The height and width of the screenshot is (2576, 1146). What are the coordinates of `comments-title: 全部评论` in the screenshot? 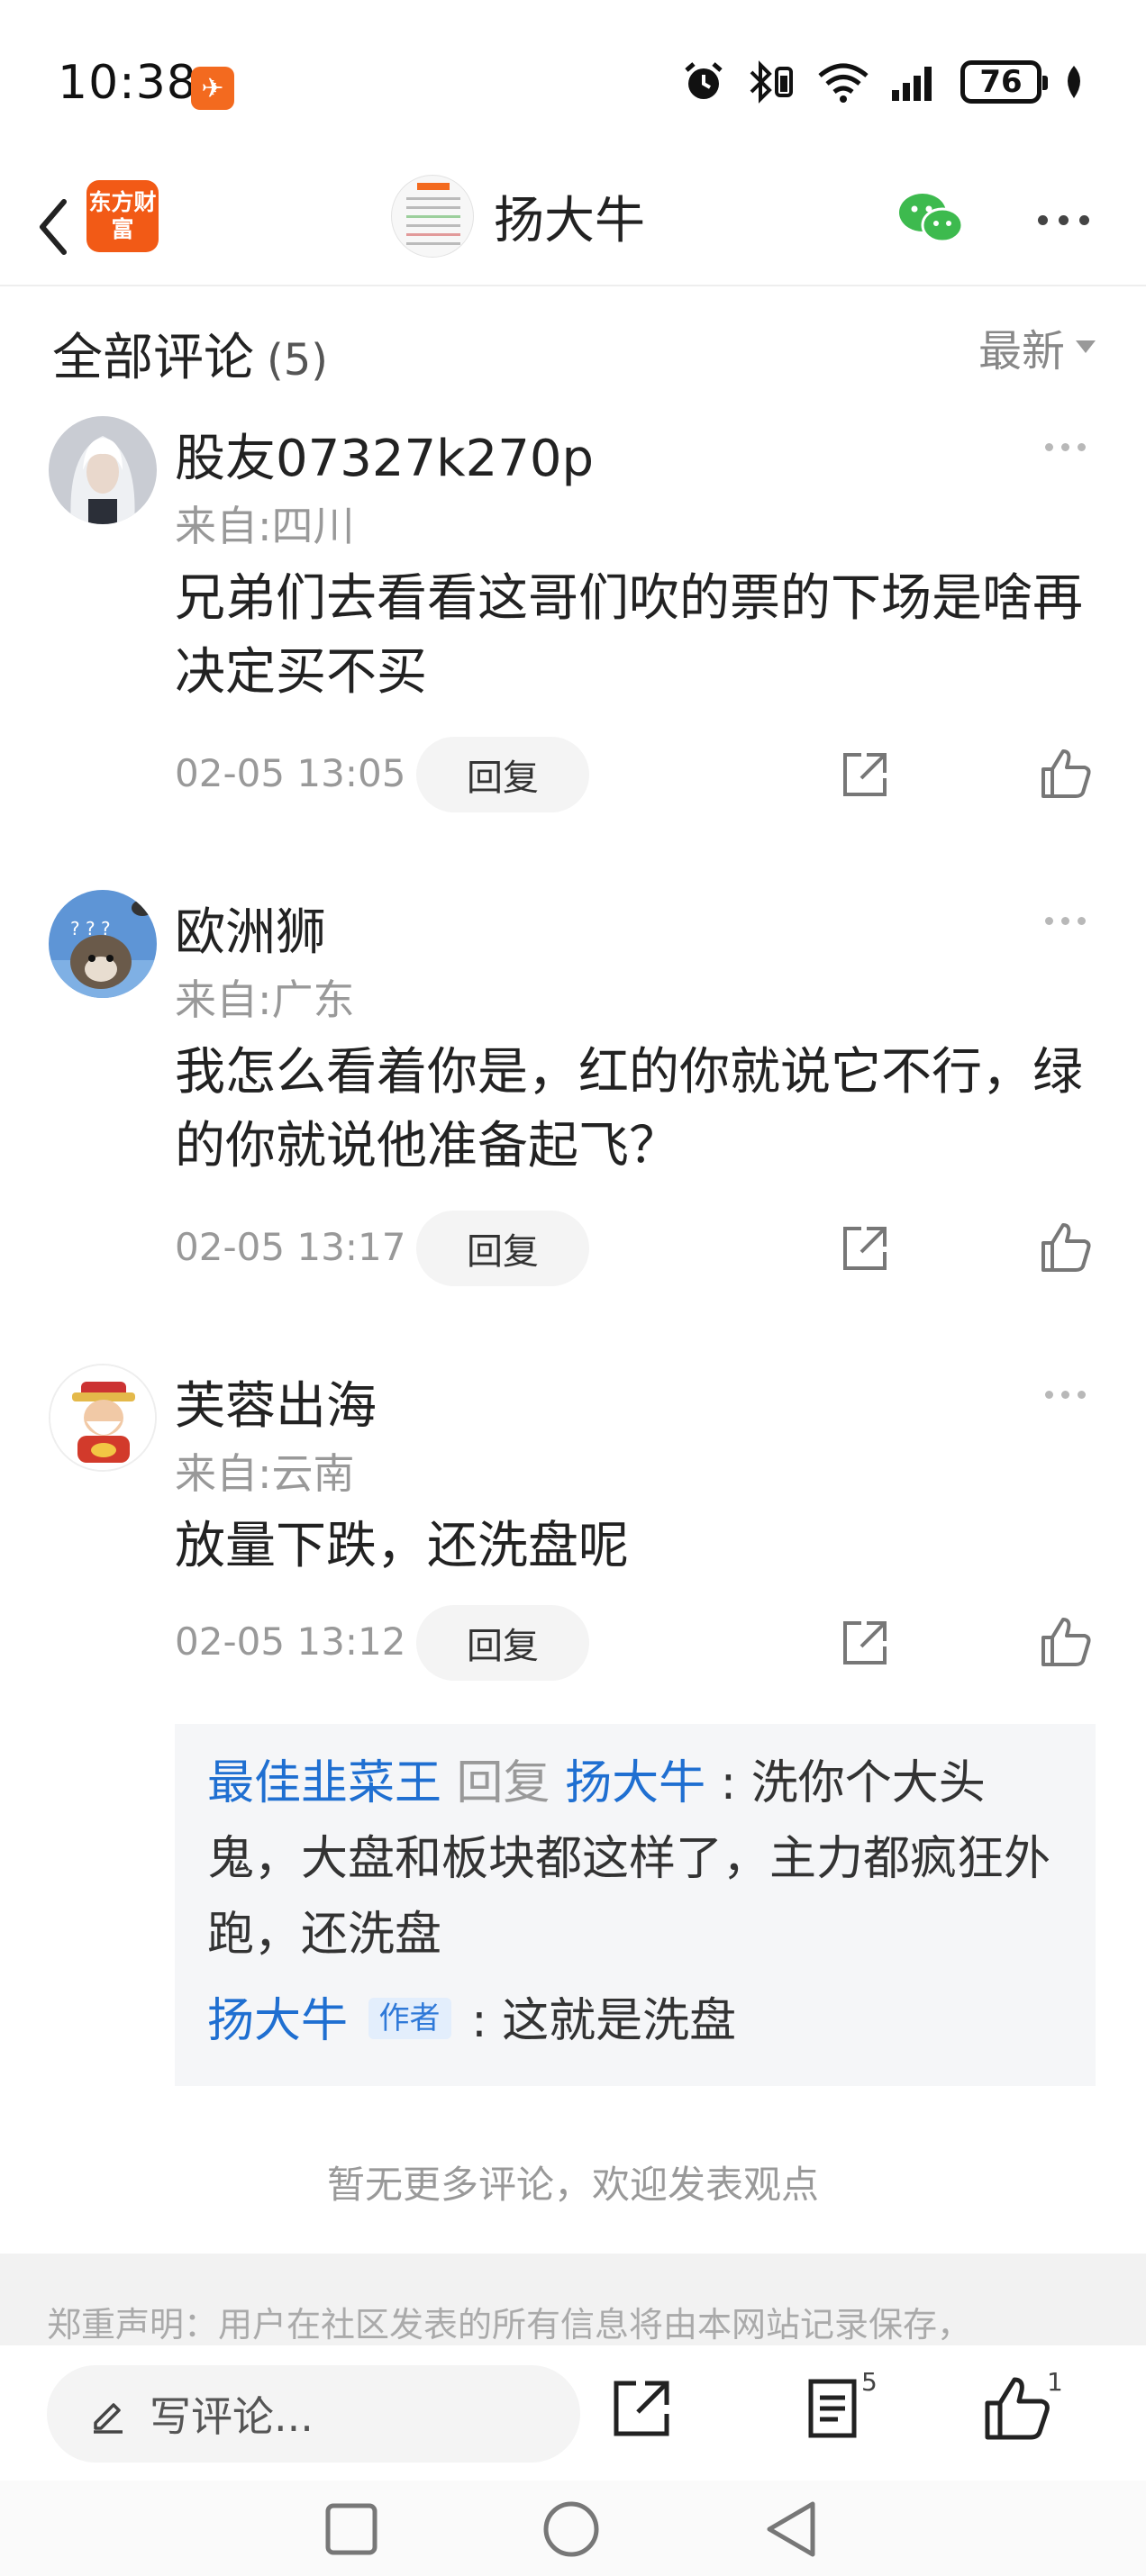 It's located at (153, 358).